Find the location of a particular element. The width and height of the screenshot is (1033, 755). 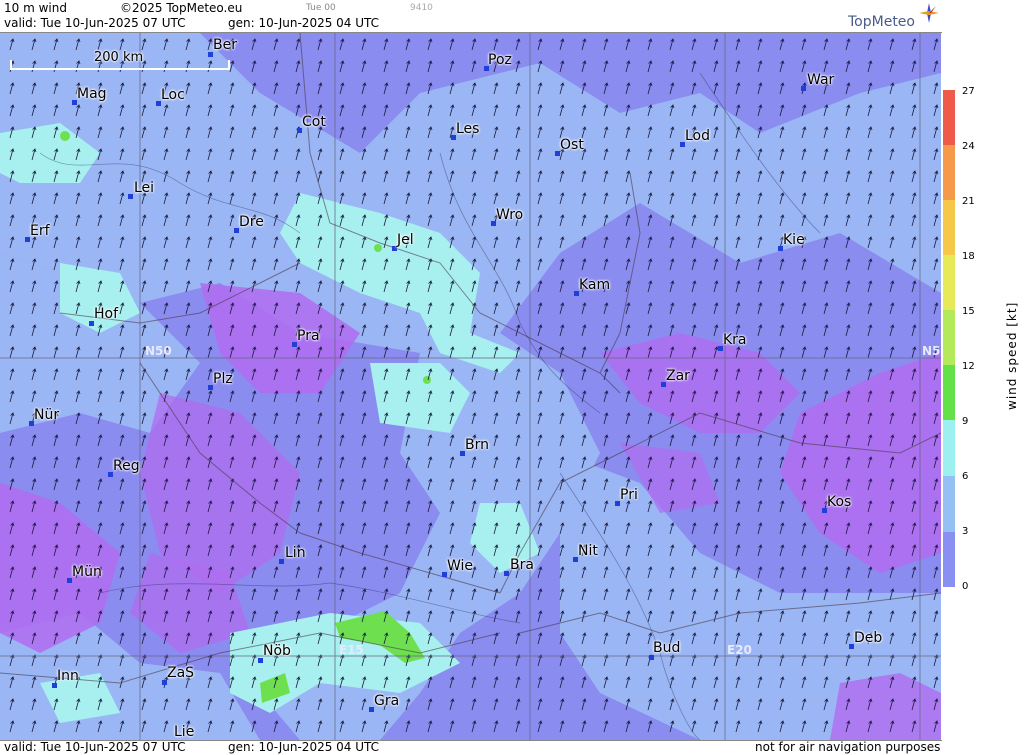

city-label: Gra is located at coordinates (387, 701).